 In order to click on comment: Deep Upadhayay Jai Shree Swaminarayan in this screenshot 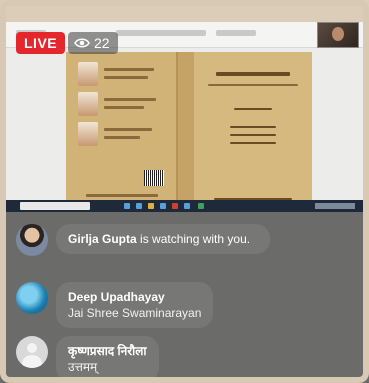, I will do `click(115, 305)`.